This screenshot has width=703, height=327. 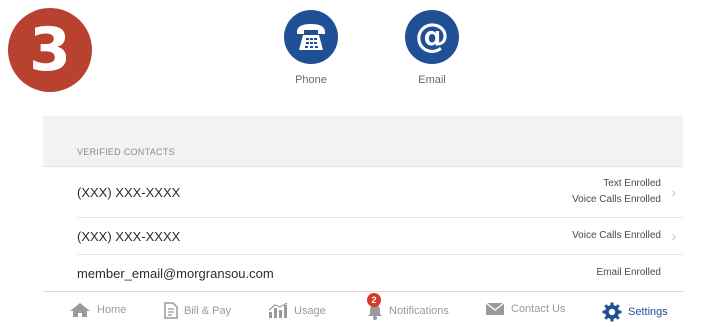 I want to click on home-icon, so click(x=80, y=310).